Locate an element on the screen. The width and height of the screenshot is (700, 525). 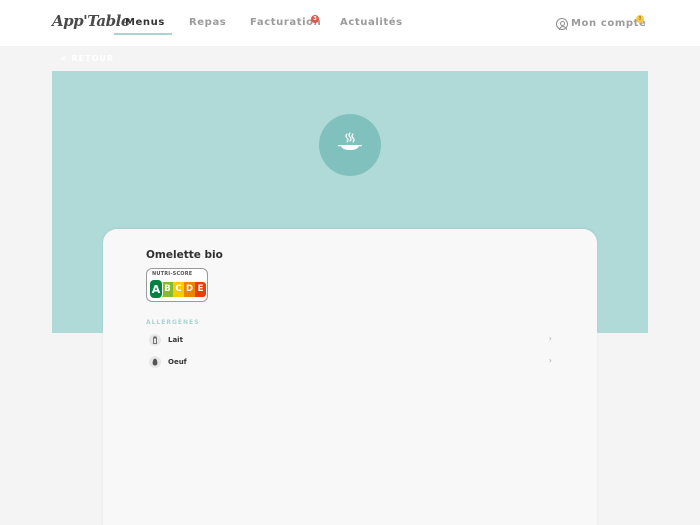
nutri-score-badge: NUTRI-SCORE A B C D E is located at coordinates (177, 285).